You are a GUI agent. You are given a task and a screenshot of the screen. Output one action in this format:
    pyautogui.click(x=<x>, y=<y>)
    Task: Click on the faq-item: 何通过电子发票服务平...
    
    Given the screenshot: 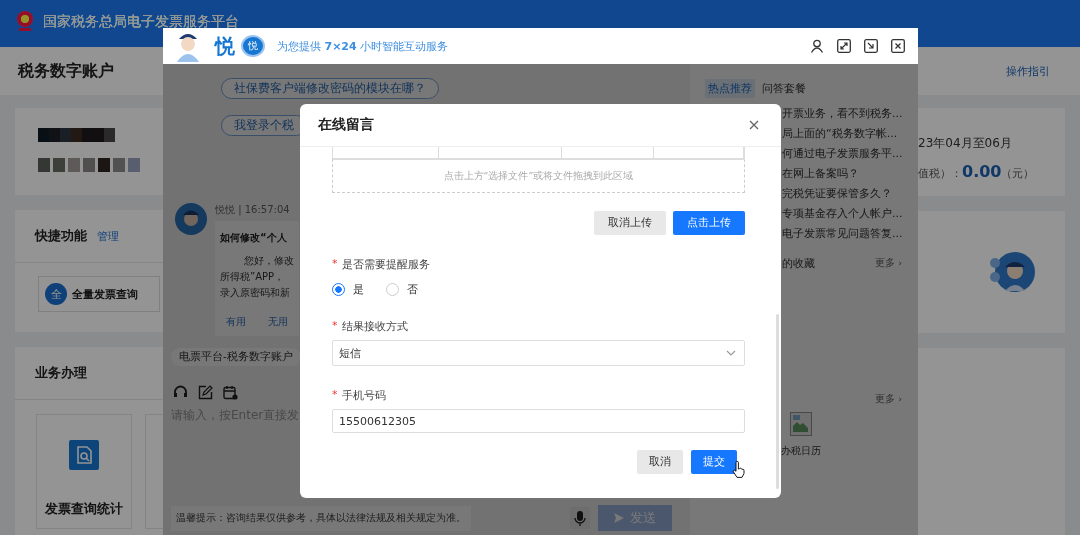 What is the action you would take?
    pyautogui.click(x=850, y=154)
    